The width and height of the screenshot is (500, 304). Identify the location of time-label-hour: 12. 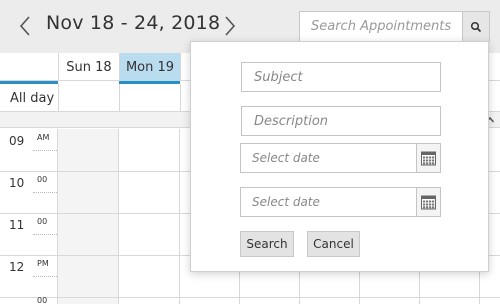
(17, 267).